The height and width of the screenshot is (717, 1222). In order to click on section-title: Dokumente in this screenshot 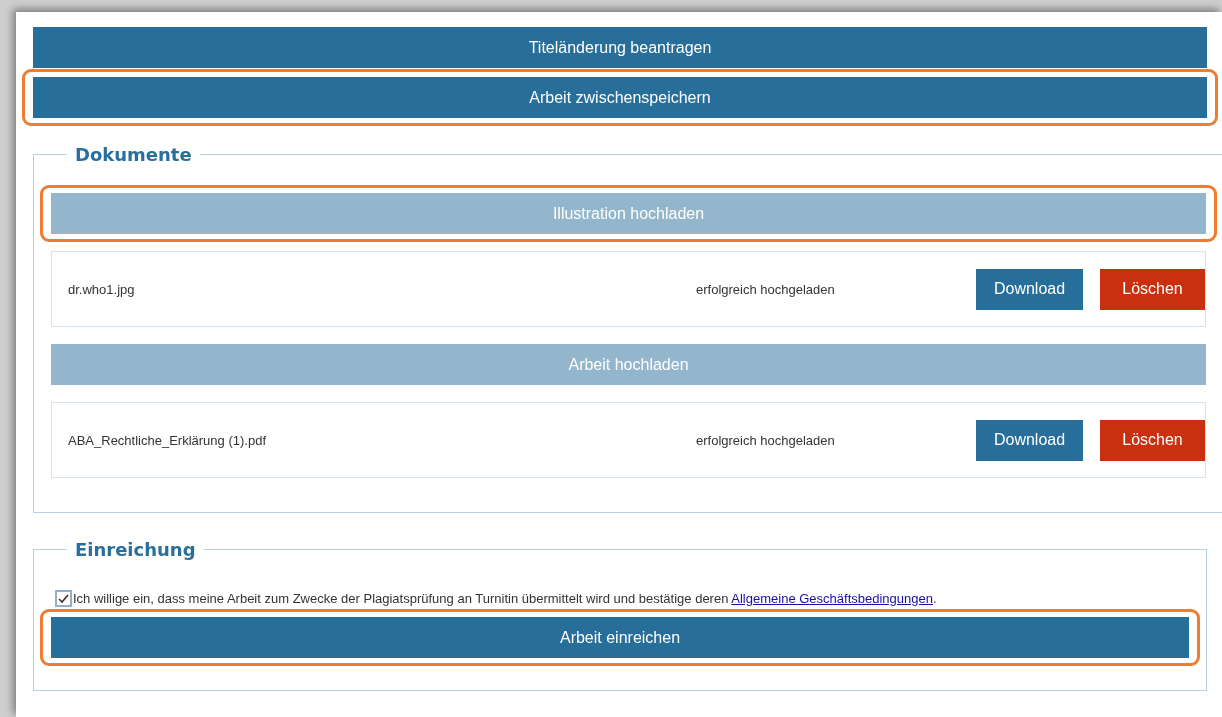, I will do `click(133, 154)`.